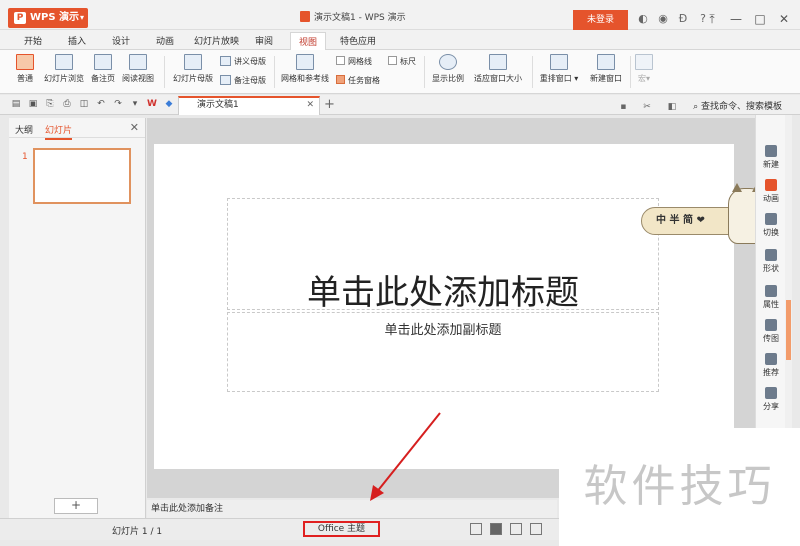 Image resolution: width=800 pixels, height=546 pixels. Describe the element at coordinates (310, 105) in the screenshot. I see `close-tab-icon: ✕` at that location.